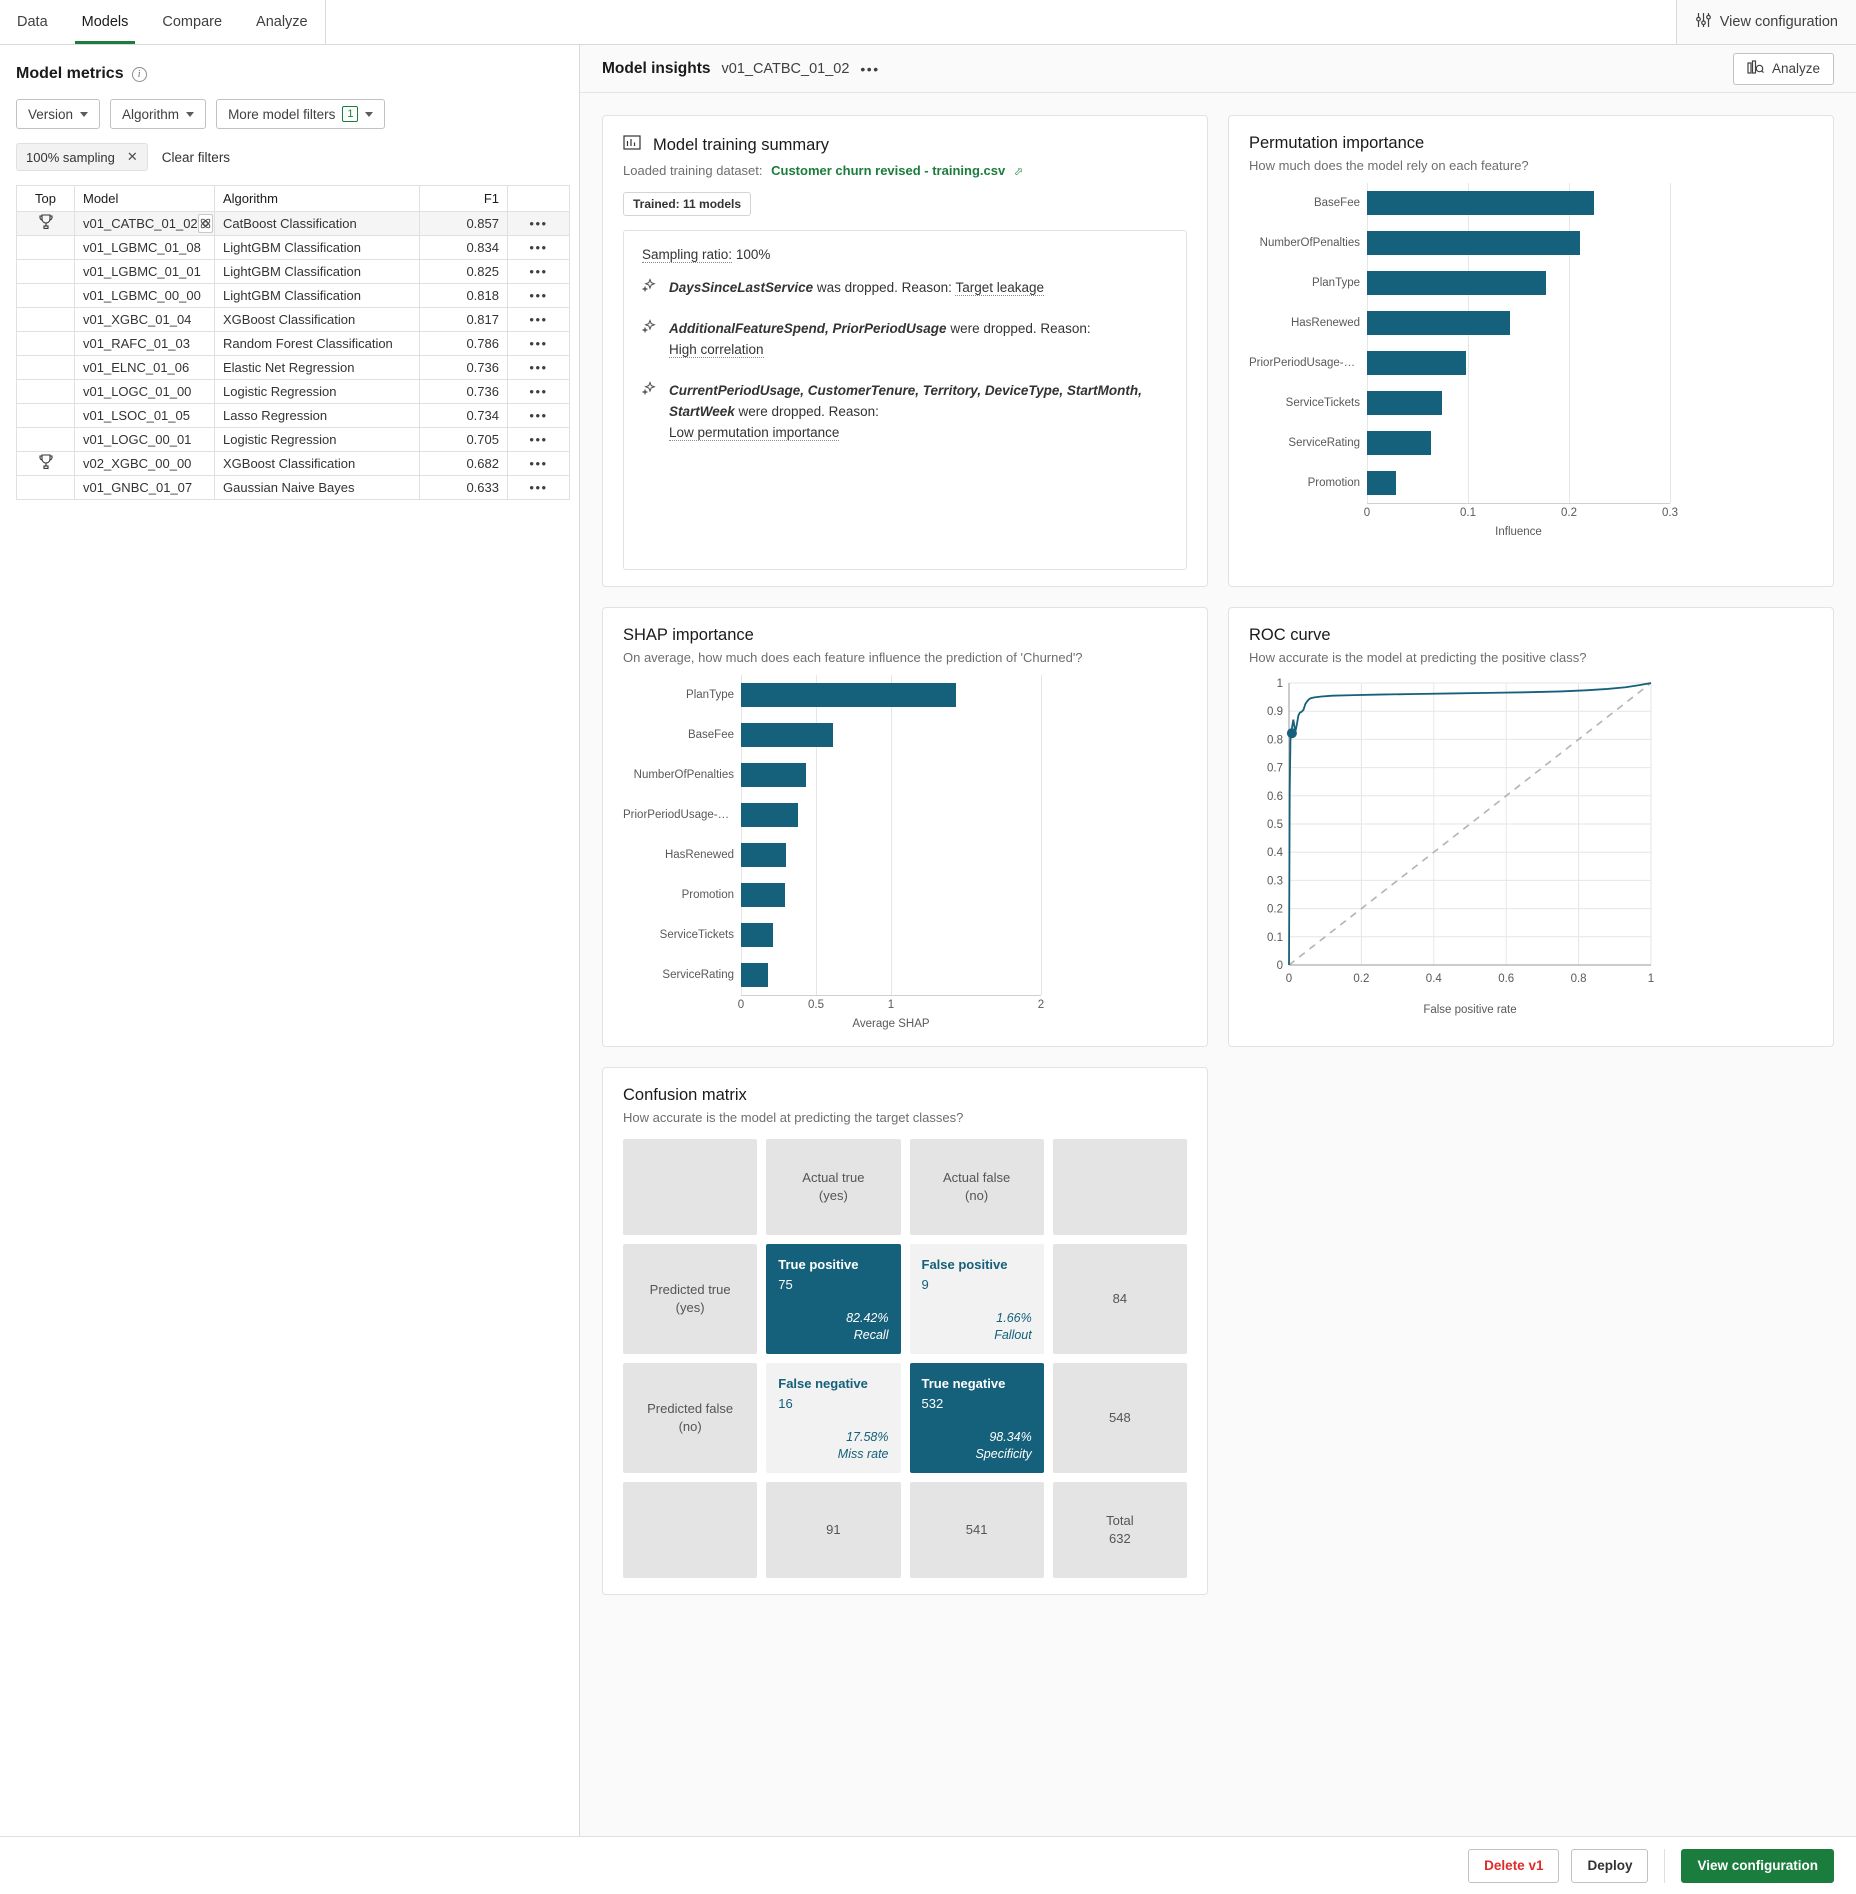  What do you see at coordinates (1289, 979) in the screenshot?
I see `svg-text: 0` at bounding box center [1289, 979].